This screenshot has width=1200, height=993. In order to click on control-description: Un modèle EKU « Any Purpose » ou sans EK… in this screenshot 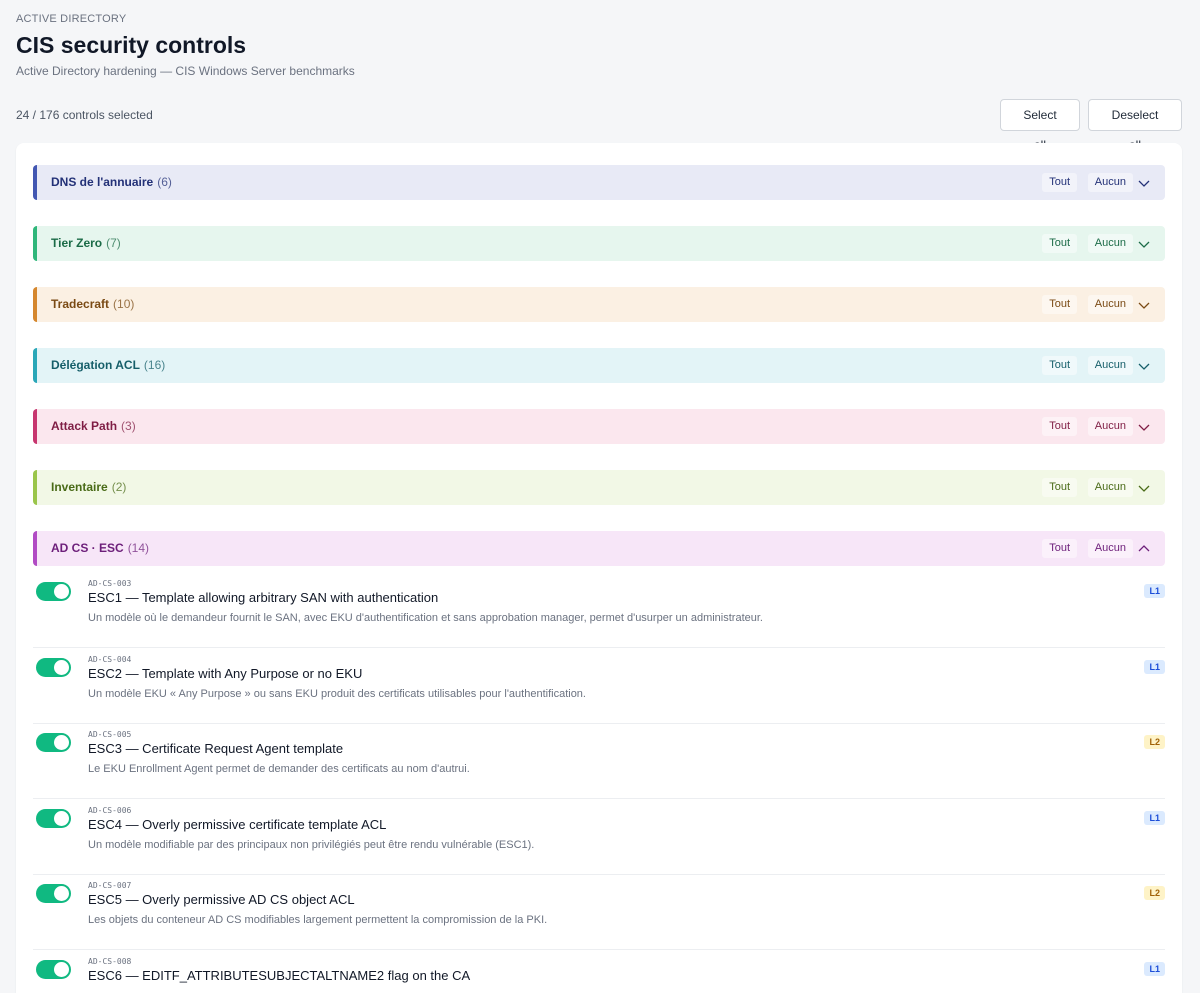, I will do `click(337, 693)`.